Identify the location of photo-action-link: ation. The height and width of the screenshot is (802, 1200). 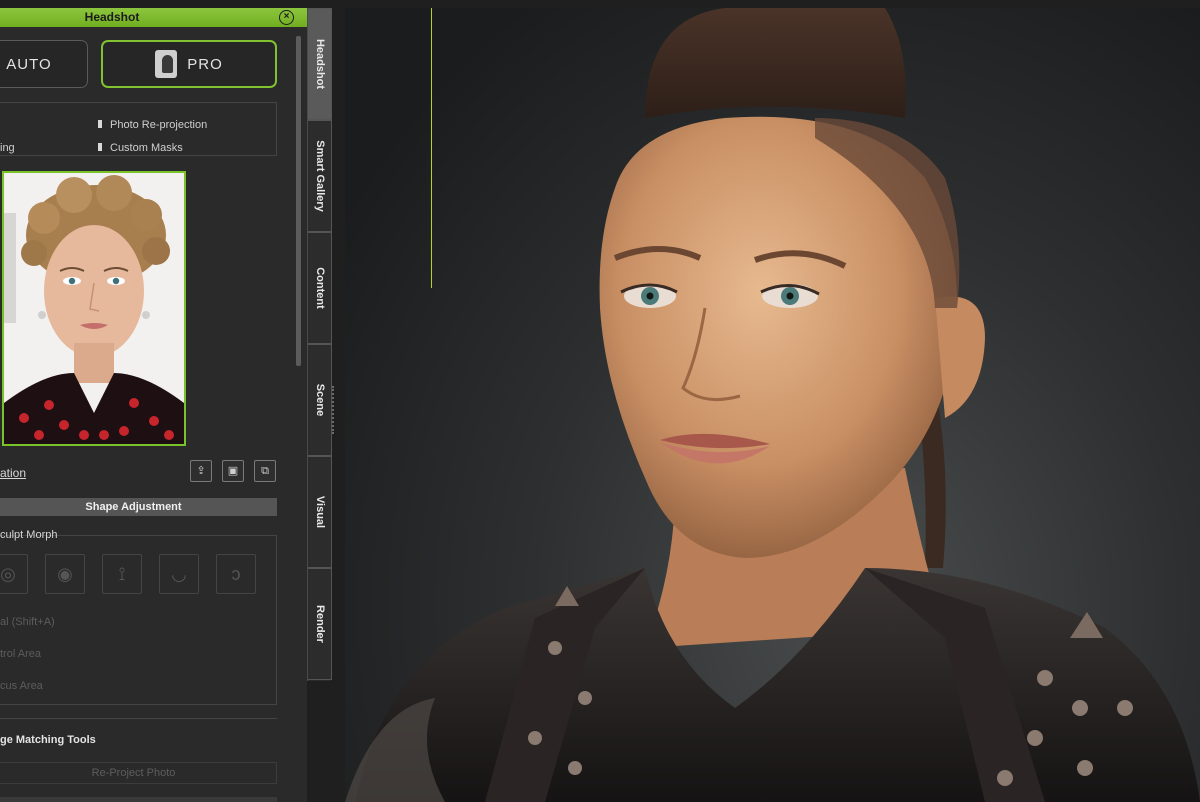
(13, 473).